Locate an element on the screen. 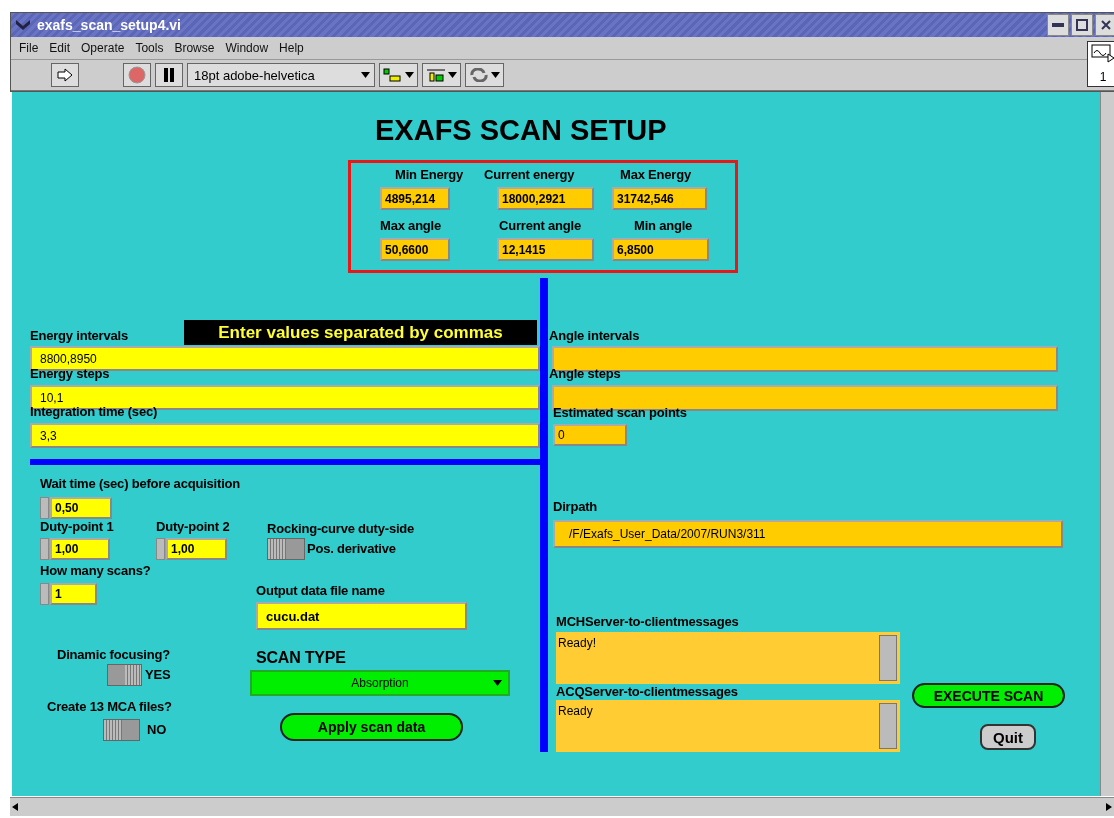 The height and width of the screenshot is (818, 1114). pause-button is located at coordinates (169, 75).